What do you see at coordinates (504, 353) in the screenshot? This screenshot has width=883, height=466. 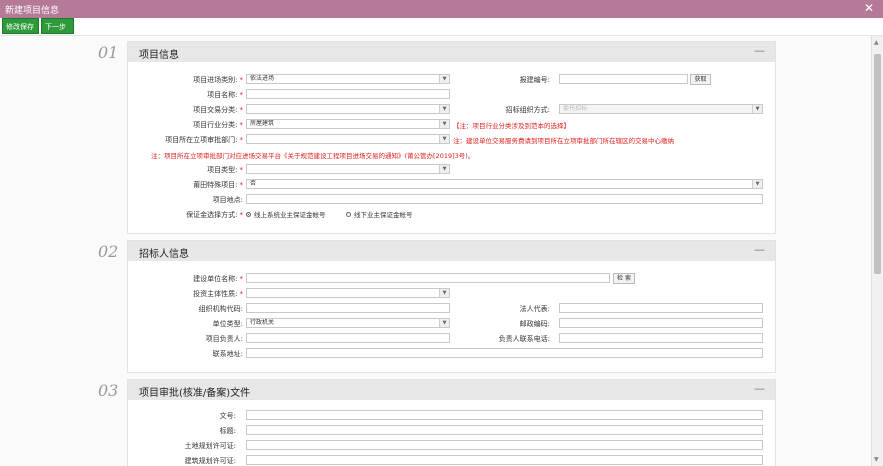 I see `address-input` at bounding box center [504, 353].